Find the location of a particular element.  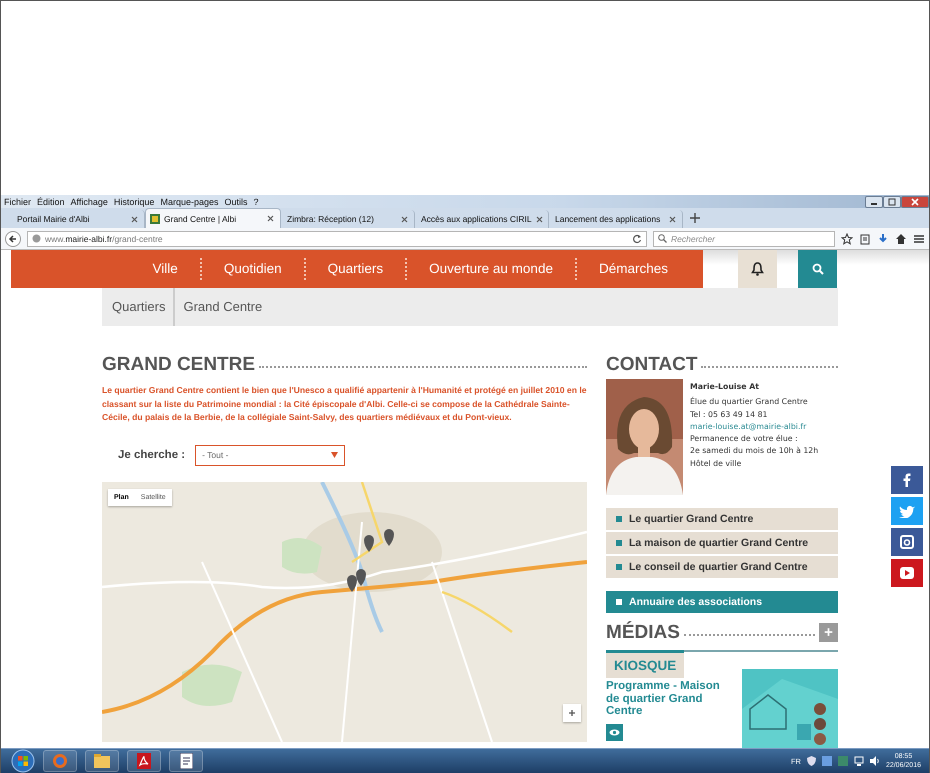

menu-item: Historique is located at coordinates (134, 201).